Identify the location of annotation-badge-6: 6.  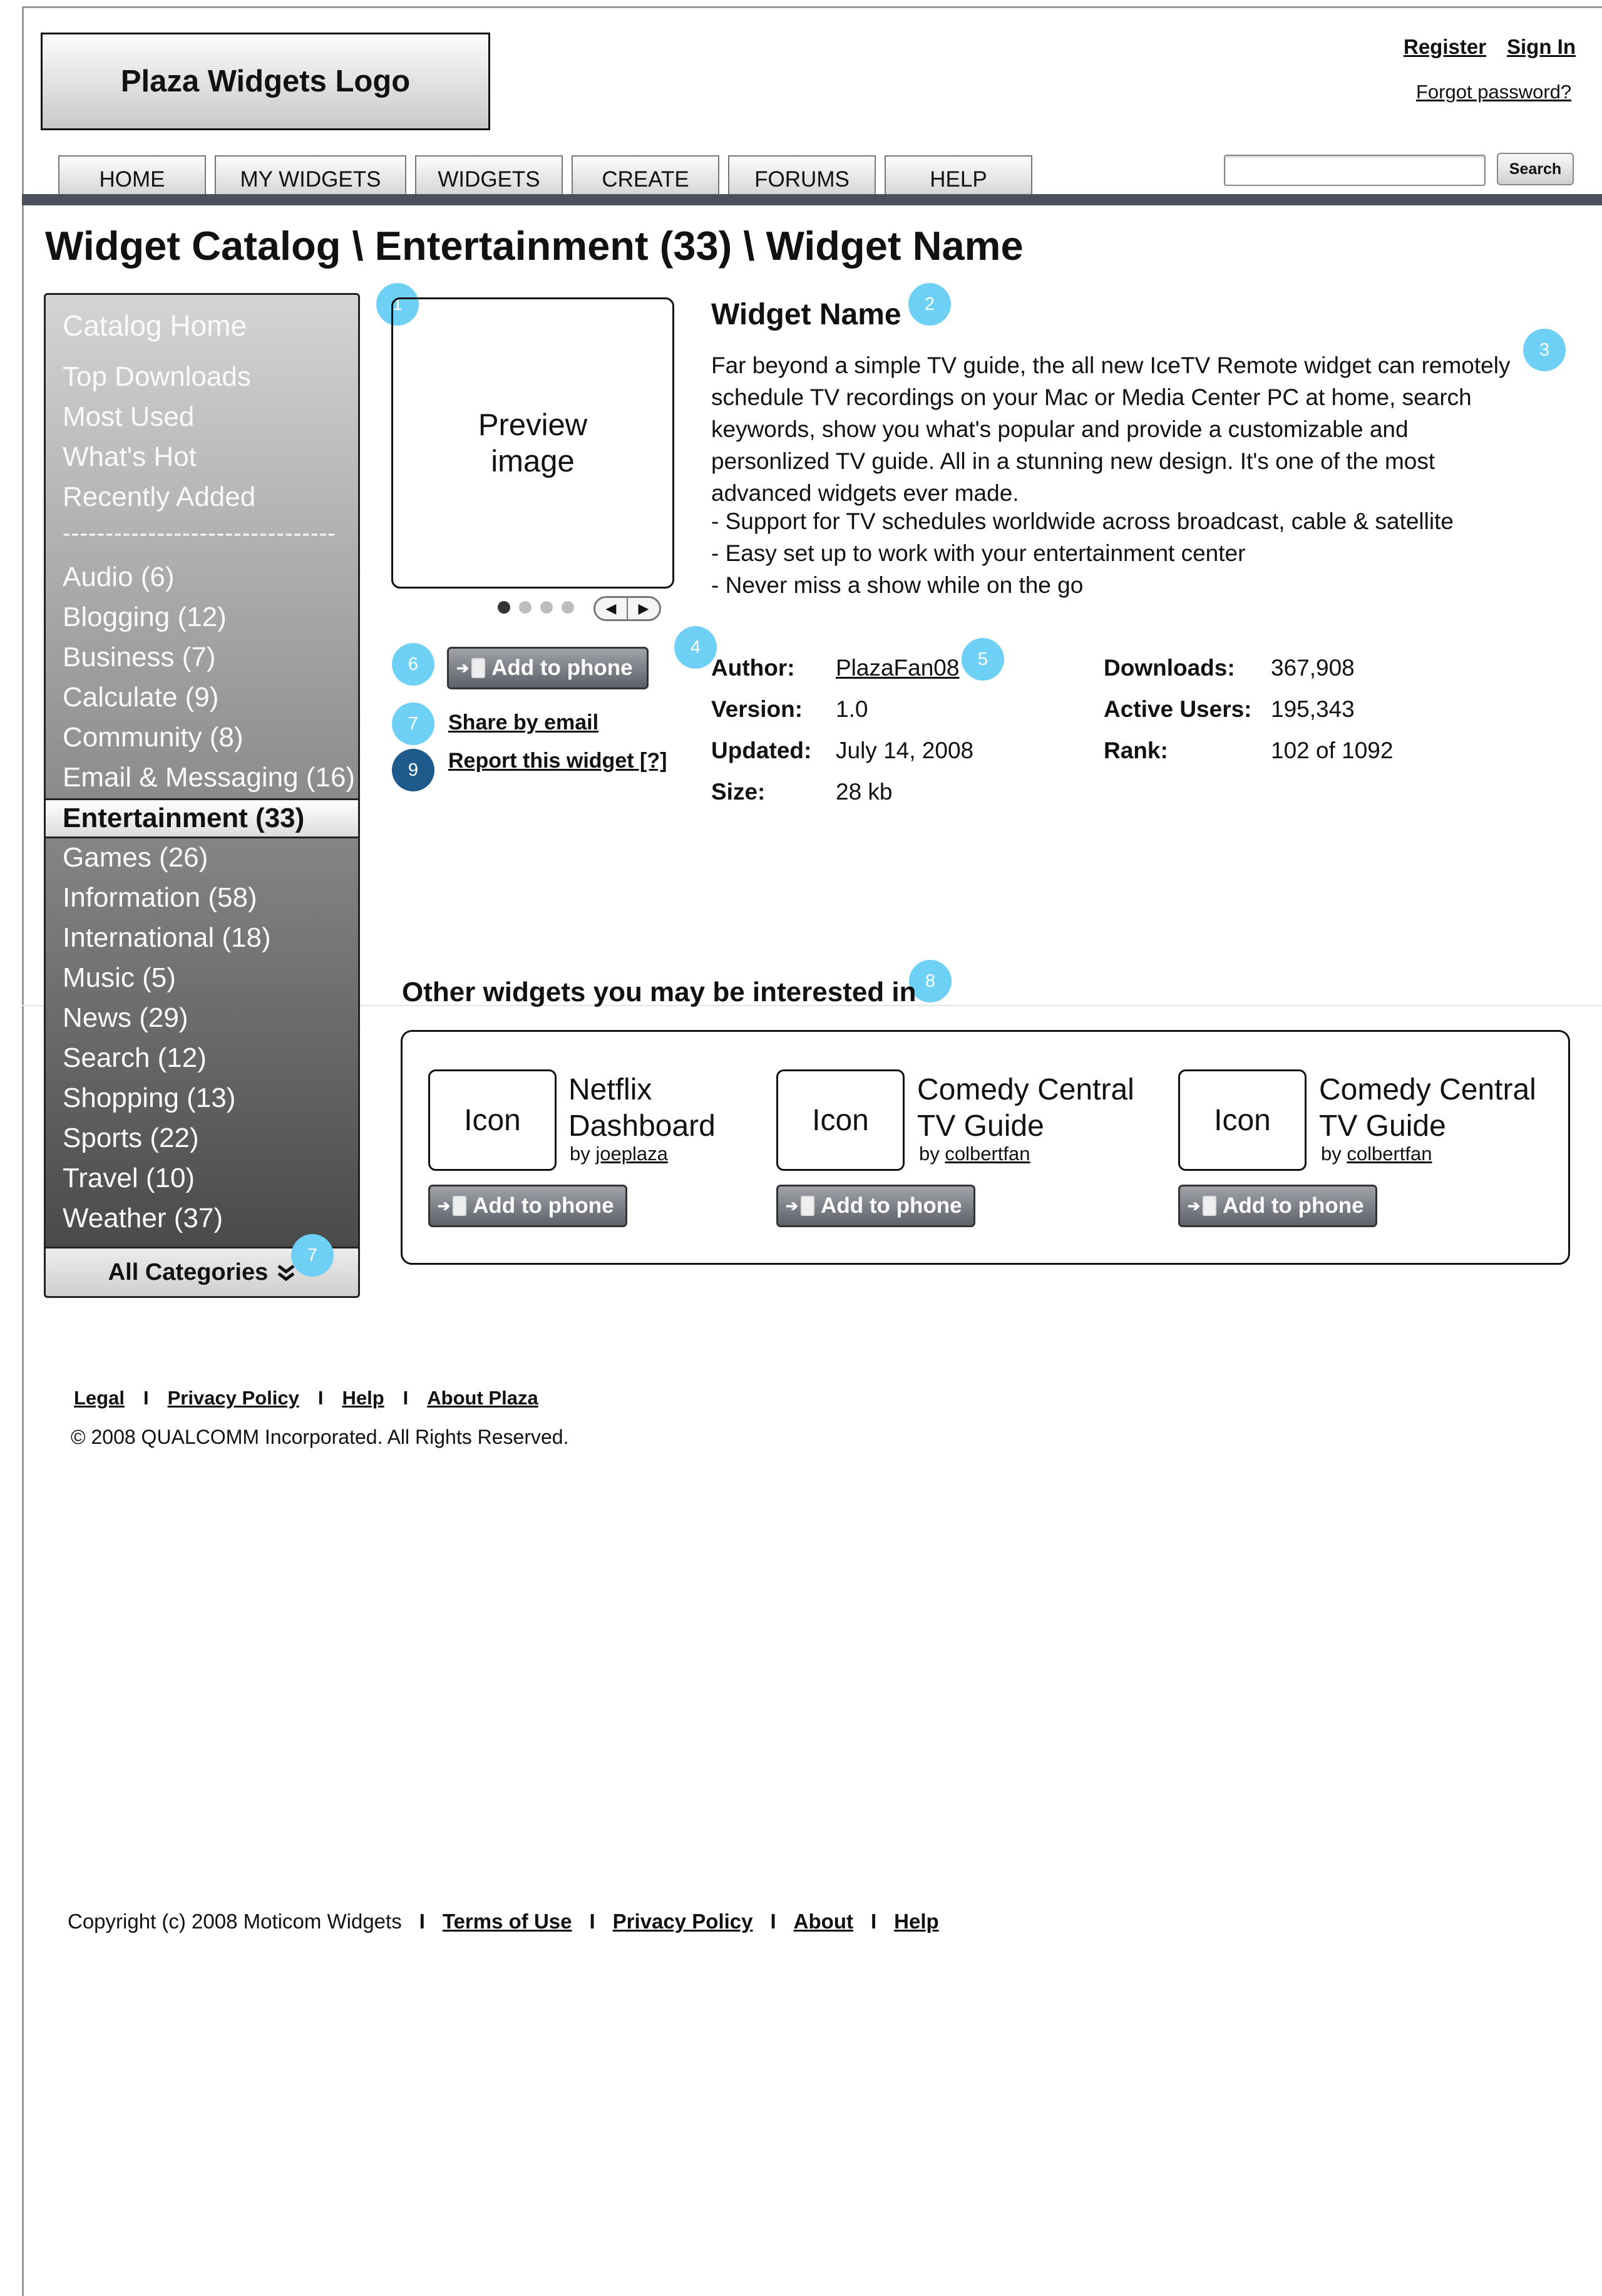
(413, 665).